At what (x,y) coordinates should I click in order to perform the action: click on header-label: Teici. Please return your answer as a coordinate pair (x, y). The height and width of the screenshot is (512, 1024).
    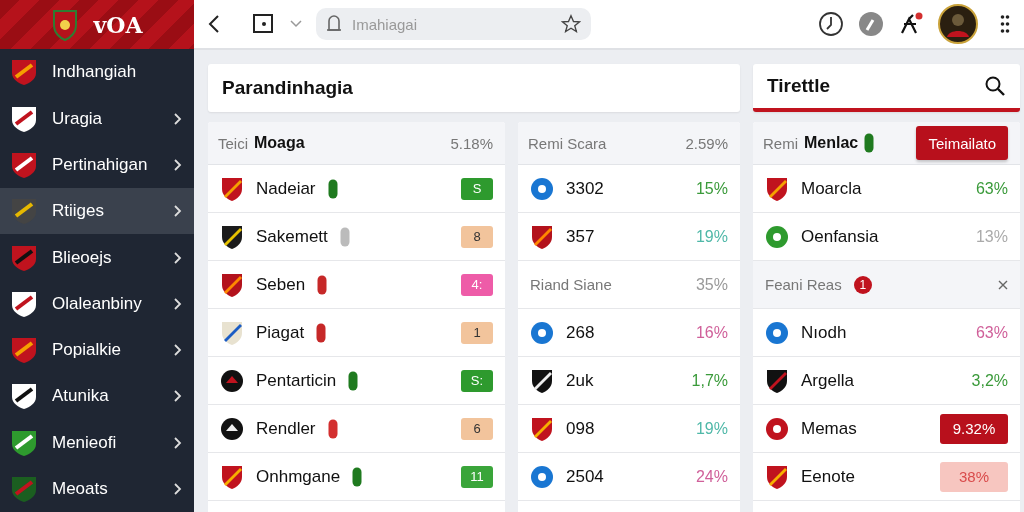
    Looking at the image, I should click on (233, 143).